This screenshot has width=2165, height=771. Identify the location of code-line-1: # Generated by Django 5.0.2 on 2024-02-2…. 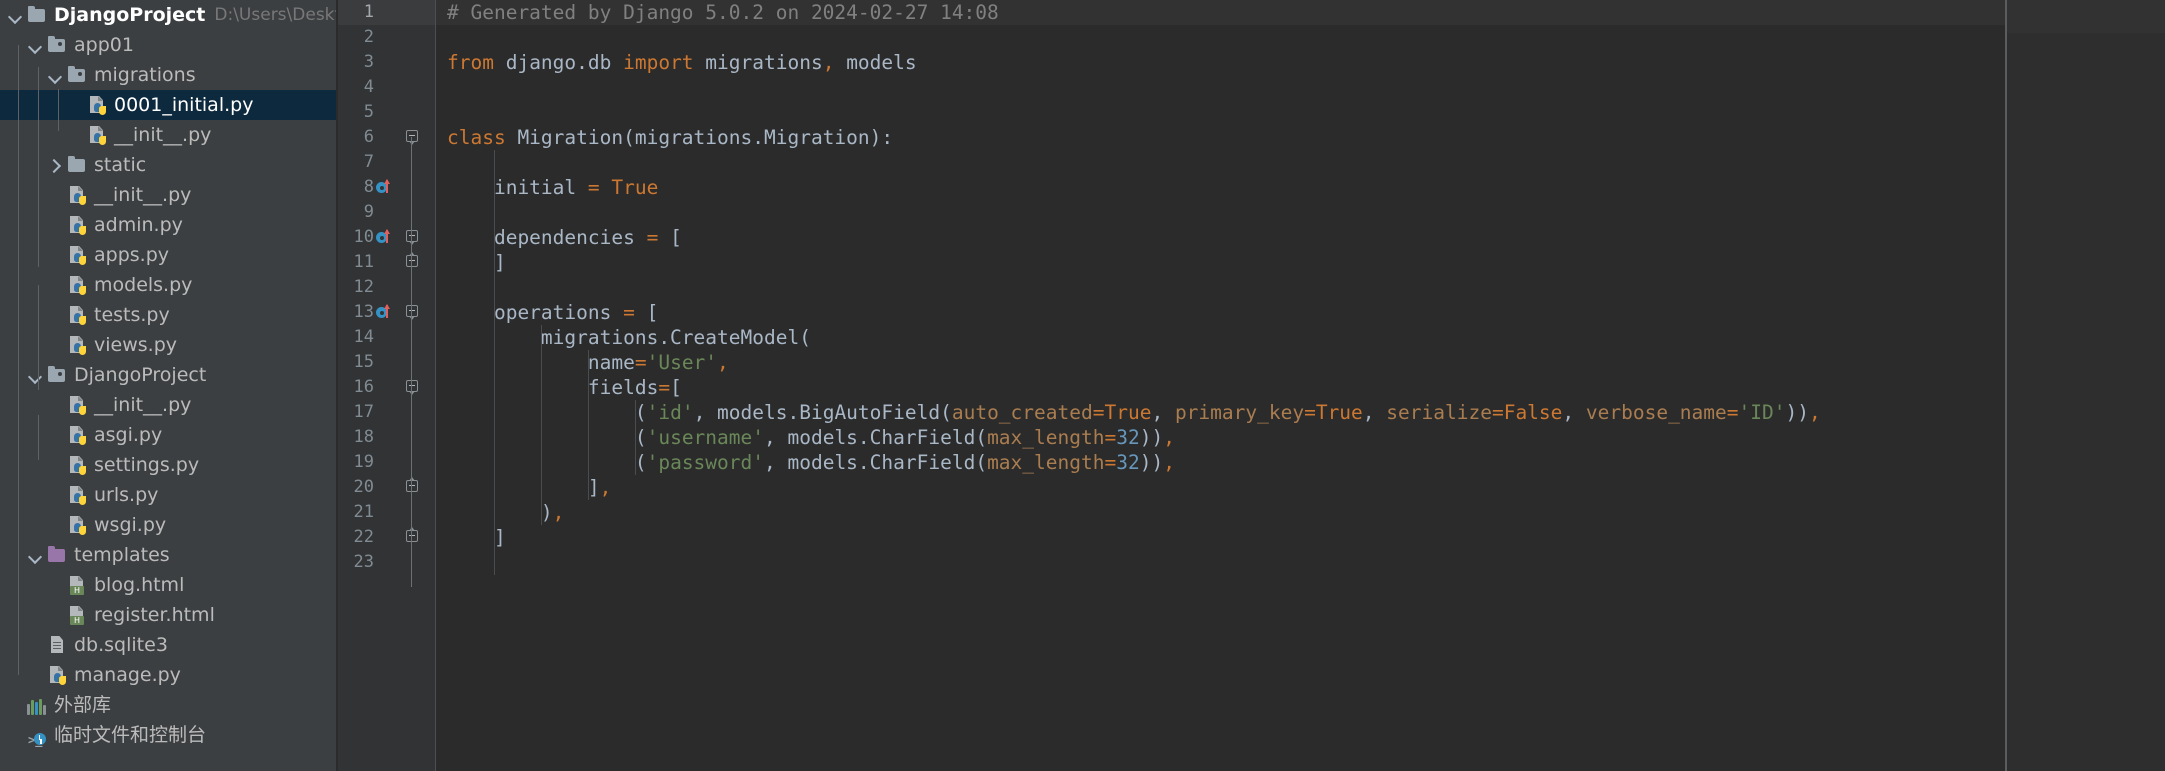
(1300, 12).